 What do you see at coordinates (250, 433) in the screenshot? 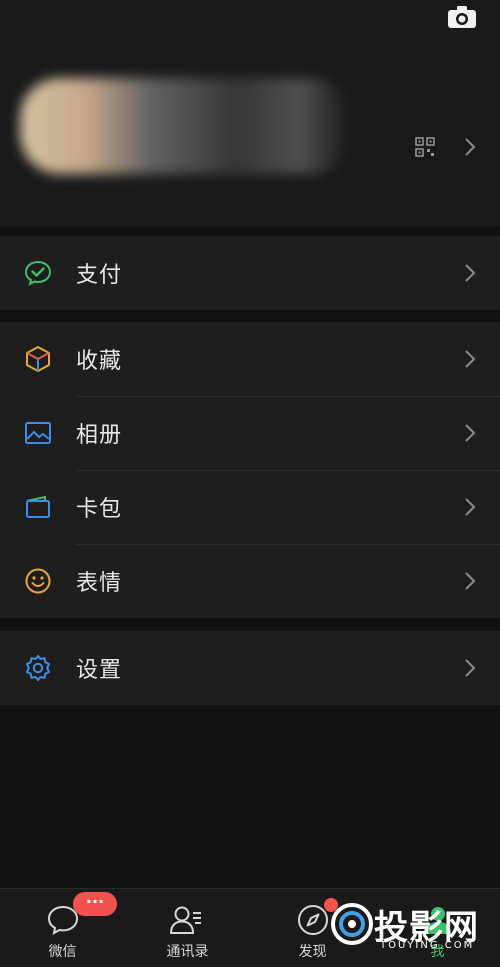
I see `menu-item-album: 相册` at bounding box center [250, 433].